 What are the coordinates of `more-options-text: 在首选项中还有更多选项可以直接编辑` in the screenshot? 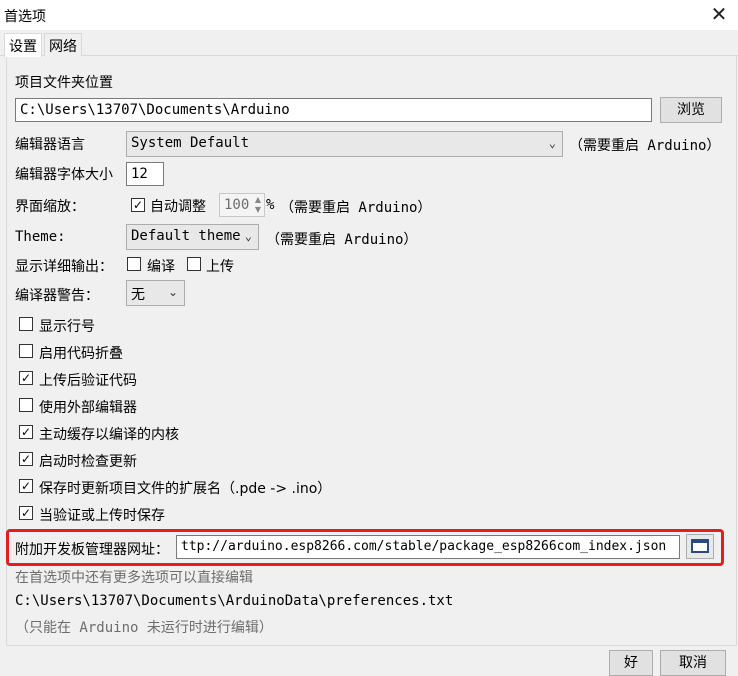 It's located at (134, 578).